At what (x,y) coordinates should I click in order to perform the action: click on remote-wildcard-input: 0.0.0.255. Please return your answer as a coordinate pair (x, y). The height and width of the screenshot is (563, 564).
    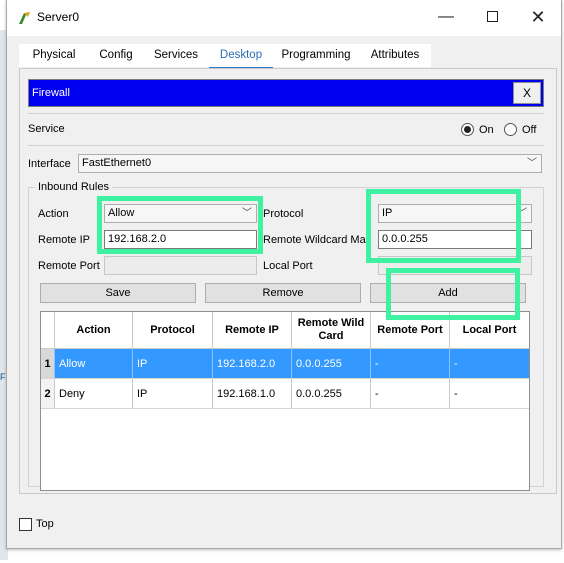
    Looking at the image, I should click on (455, 239).